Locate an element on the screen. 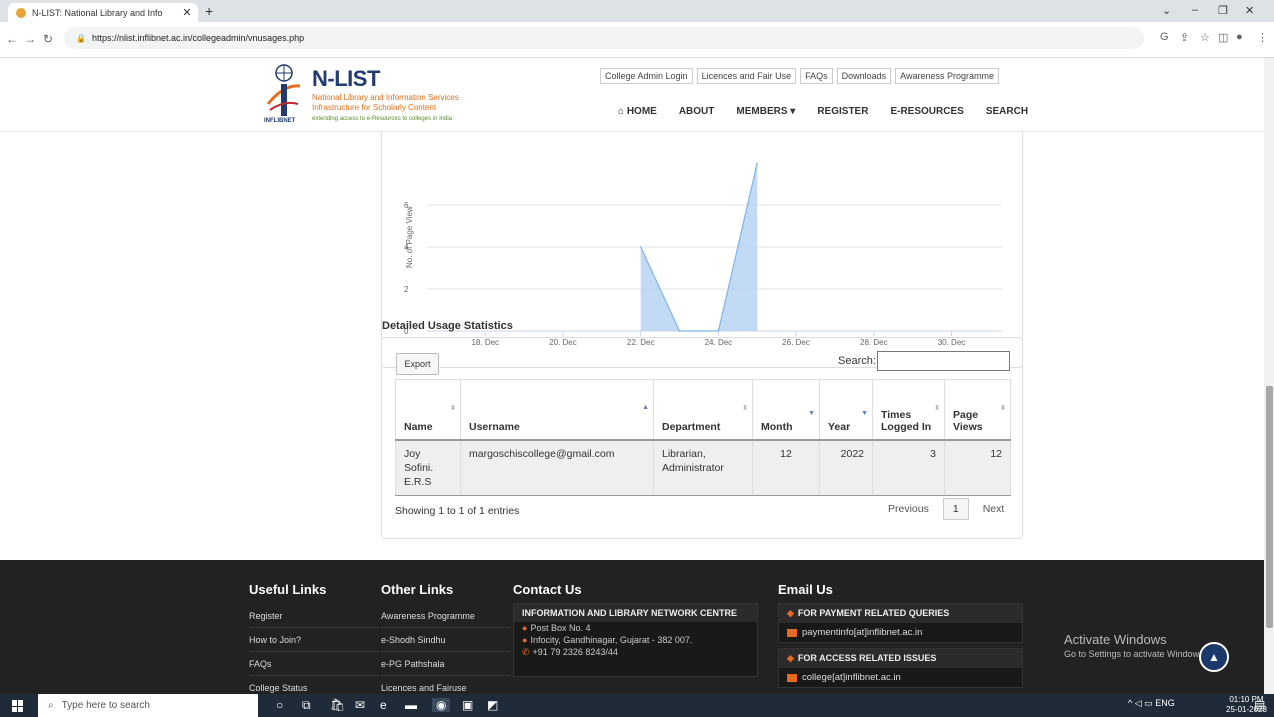 This screenshot has width=1274, height=717. network-icon: ▭ is located at coordinates (1149, 703).